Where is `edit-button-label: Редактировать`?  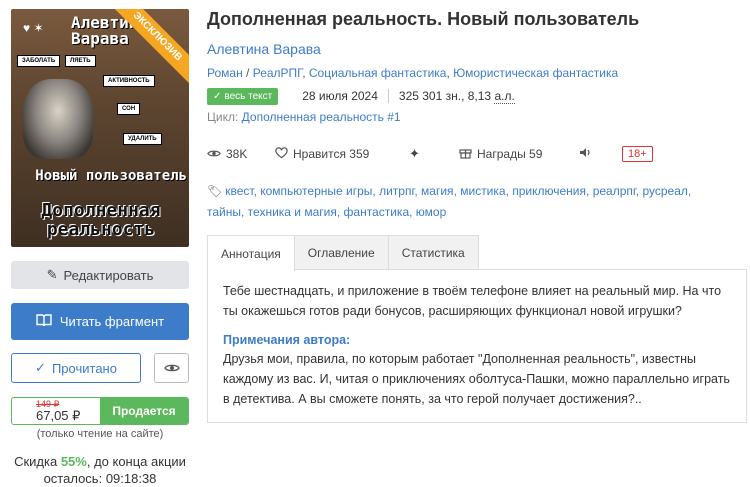 edit-button-label: Редактировать is located at coordinates (108, 275).